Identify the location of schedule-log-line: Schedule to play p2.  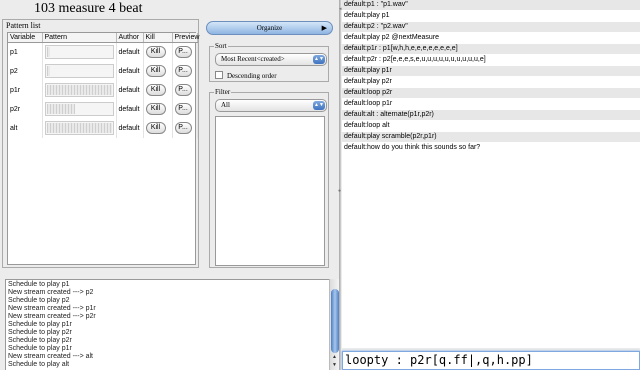
(39, 300).